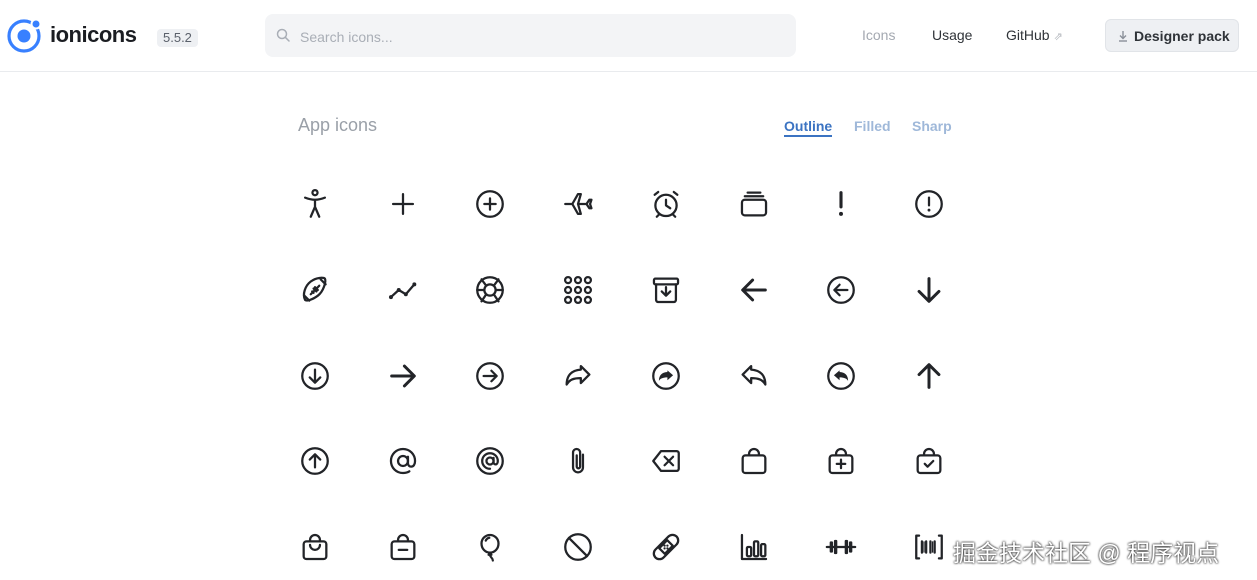 The image size is (1257, 580). Describe the element at coordinates (754, 461) in the screenshot. I see `bag-icon` at that location.